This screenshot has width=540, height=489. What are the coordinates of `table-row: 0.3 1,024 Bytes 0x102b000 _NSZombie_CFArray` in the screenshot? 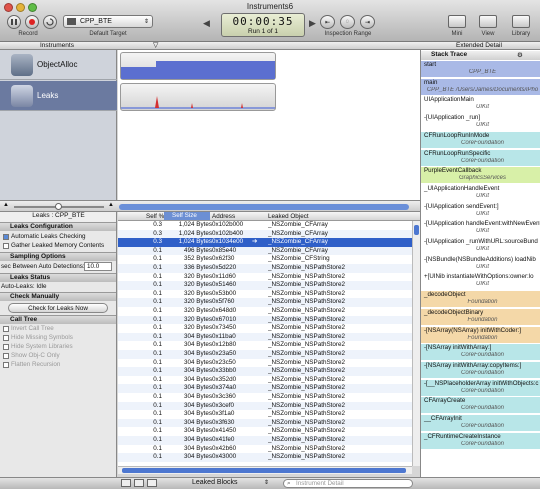 It's located at (265, 225).